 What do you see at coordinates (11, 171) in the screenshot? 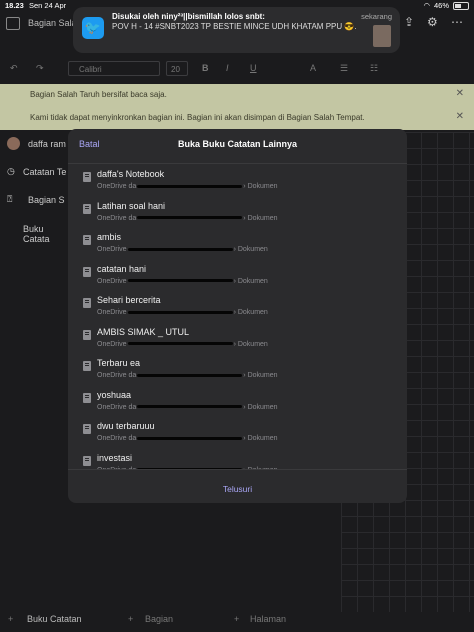
I see `clock-icon: ◷` at bounding box center [11, 171].